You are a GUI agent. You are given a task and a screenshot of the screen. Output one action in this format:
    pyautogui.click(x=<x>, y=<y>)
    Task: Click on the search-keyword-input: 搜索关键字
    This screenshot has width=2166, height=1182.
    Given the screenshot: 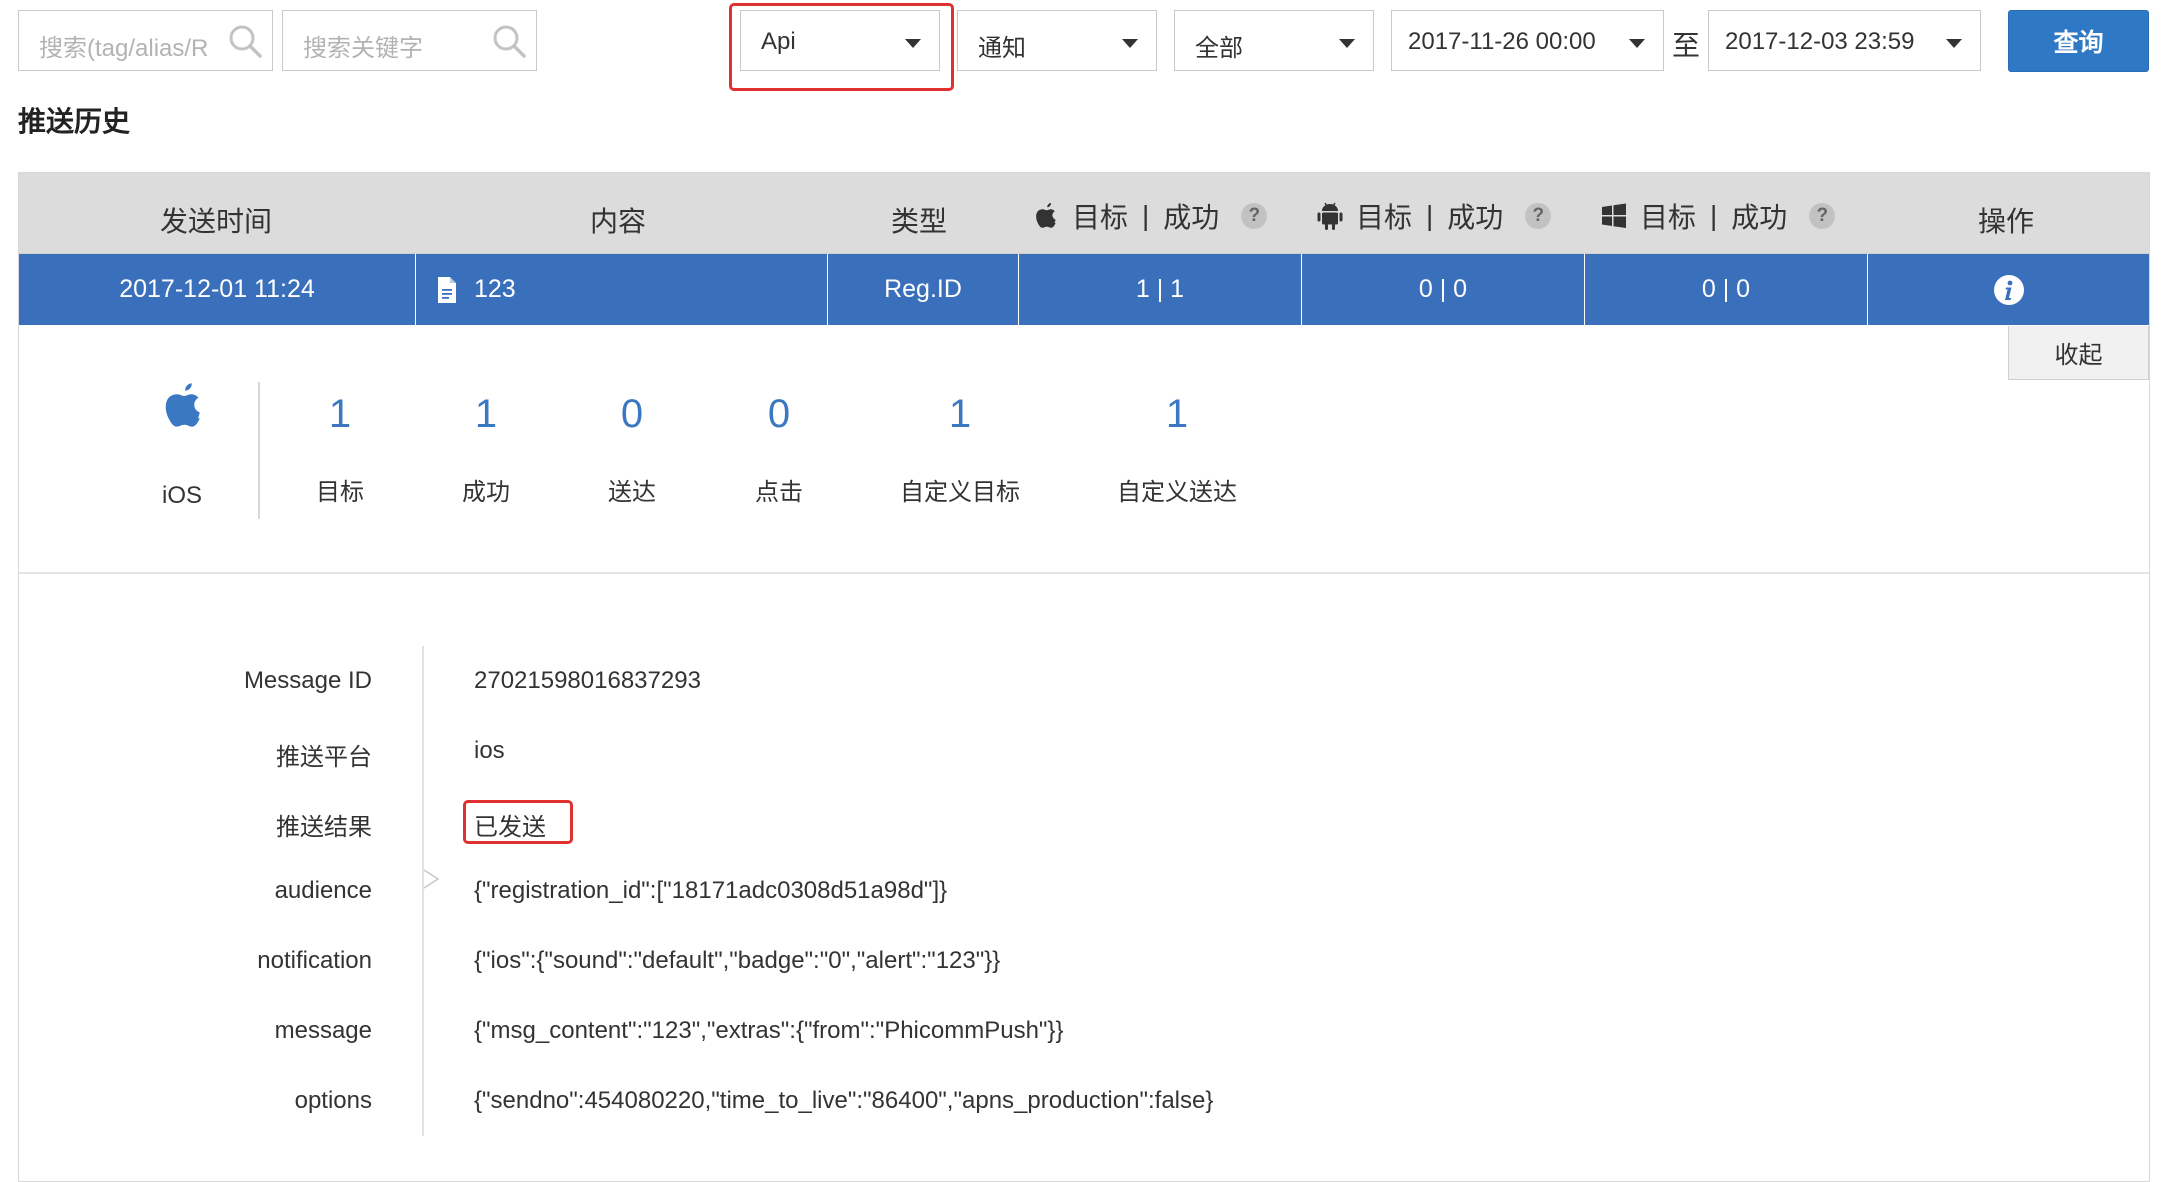 What is the action you would take?
    pyautogui.click(x=409, y=40)
    